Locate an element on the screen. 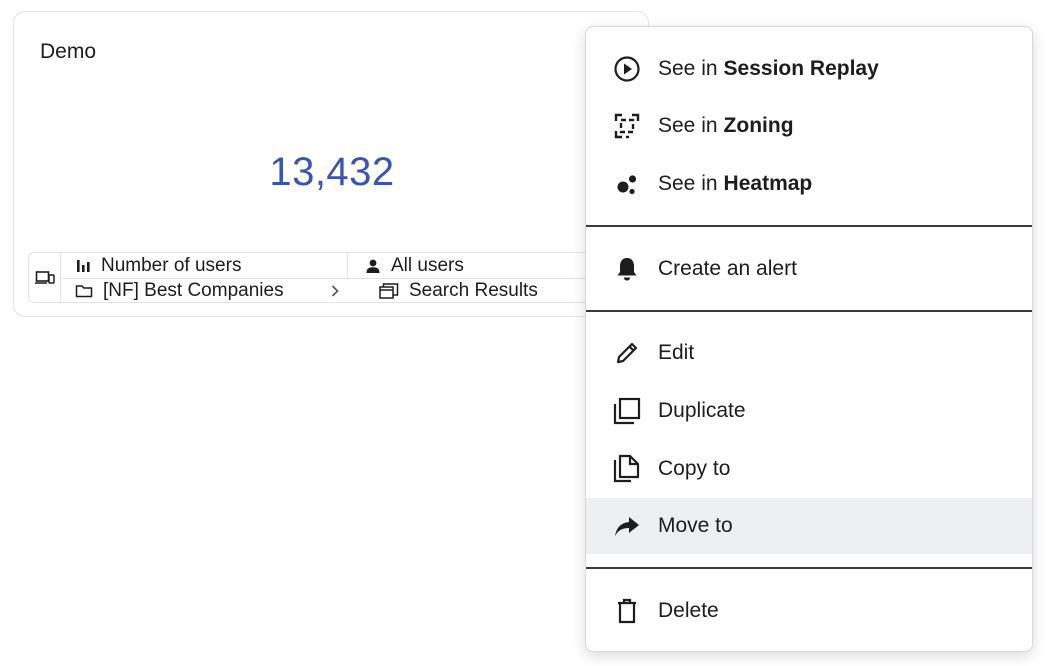 The width and height of the screenshot is (1056, 666). trash-icon is located at coordinates (627, 611).